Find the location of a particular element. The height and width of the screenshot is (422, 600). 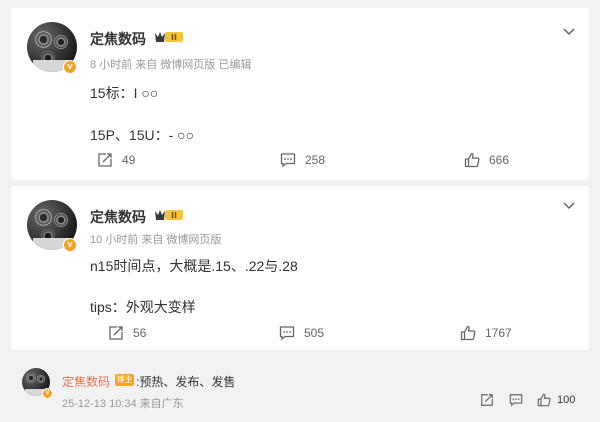

comment-body: 预热、发布、发售 is located at coordinates (187, 382).